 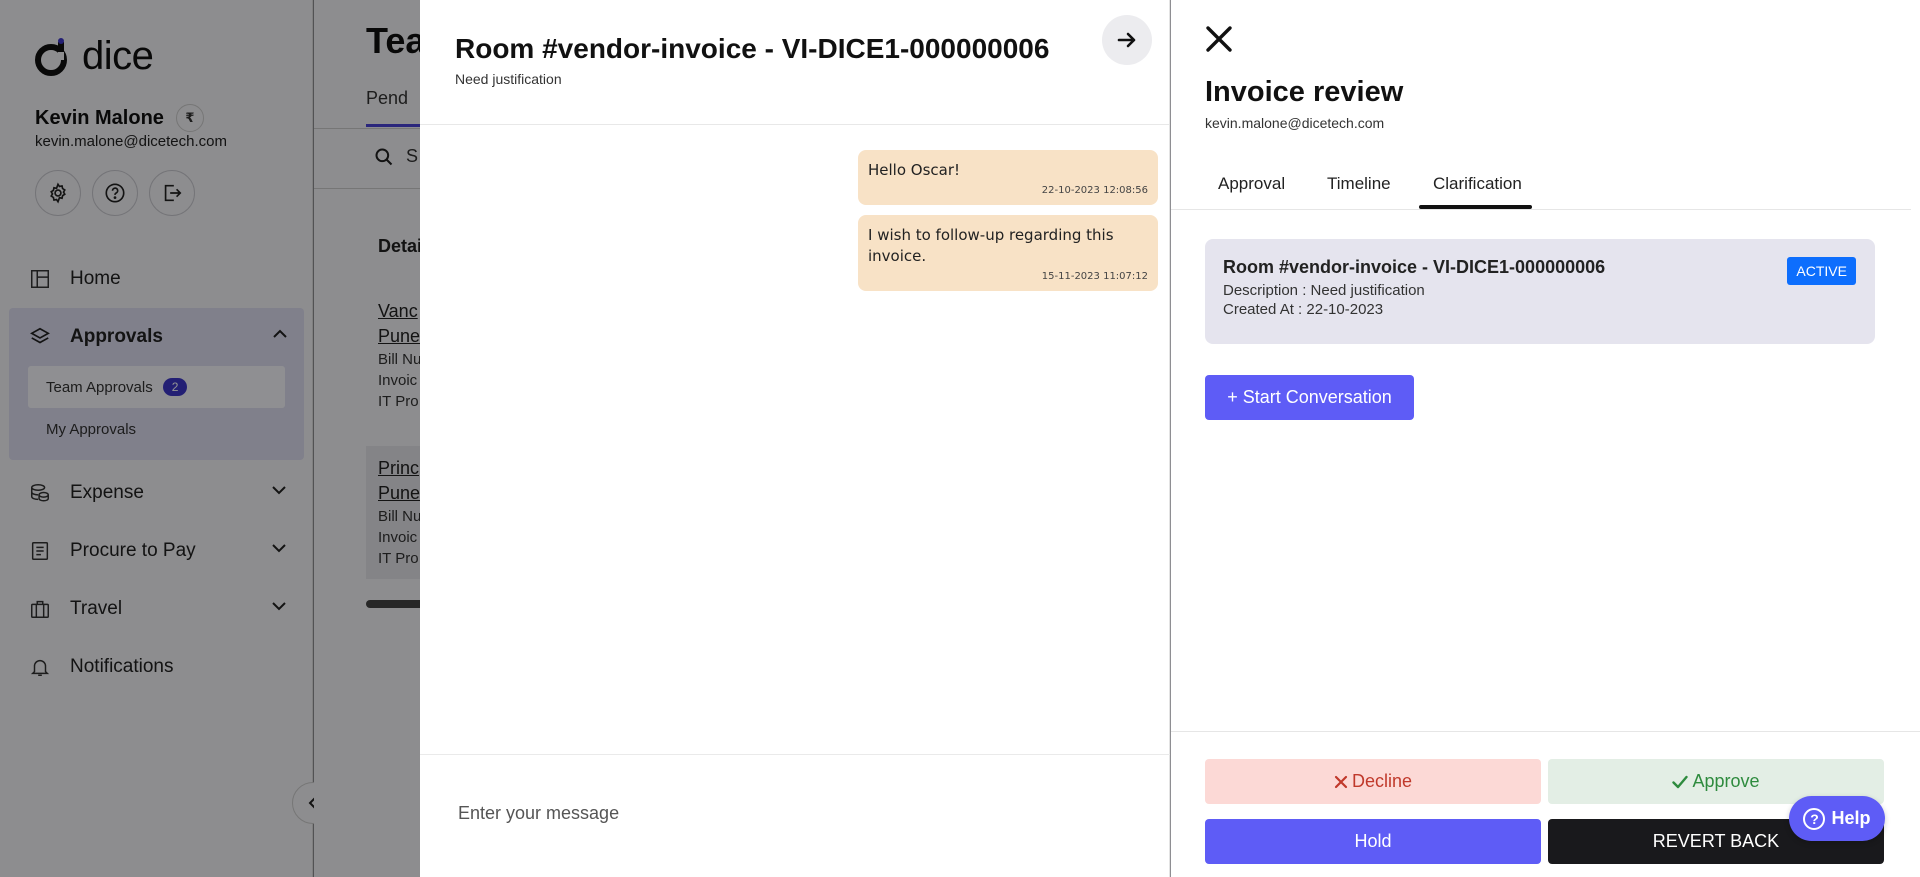 I want to click on tab-clarification: Clarification, so click(x=1477, y=184).